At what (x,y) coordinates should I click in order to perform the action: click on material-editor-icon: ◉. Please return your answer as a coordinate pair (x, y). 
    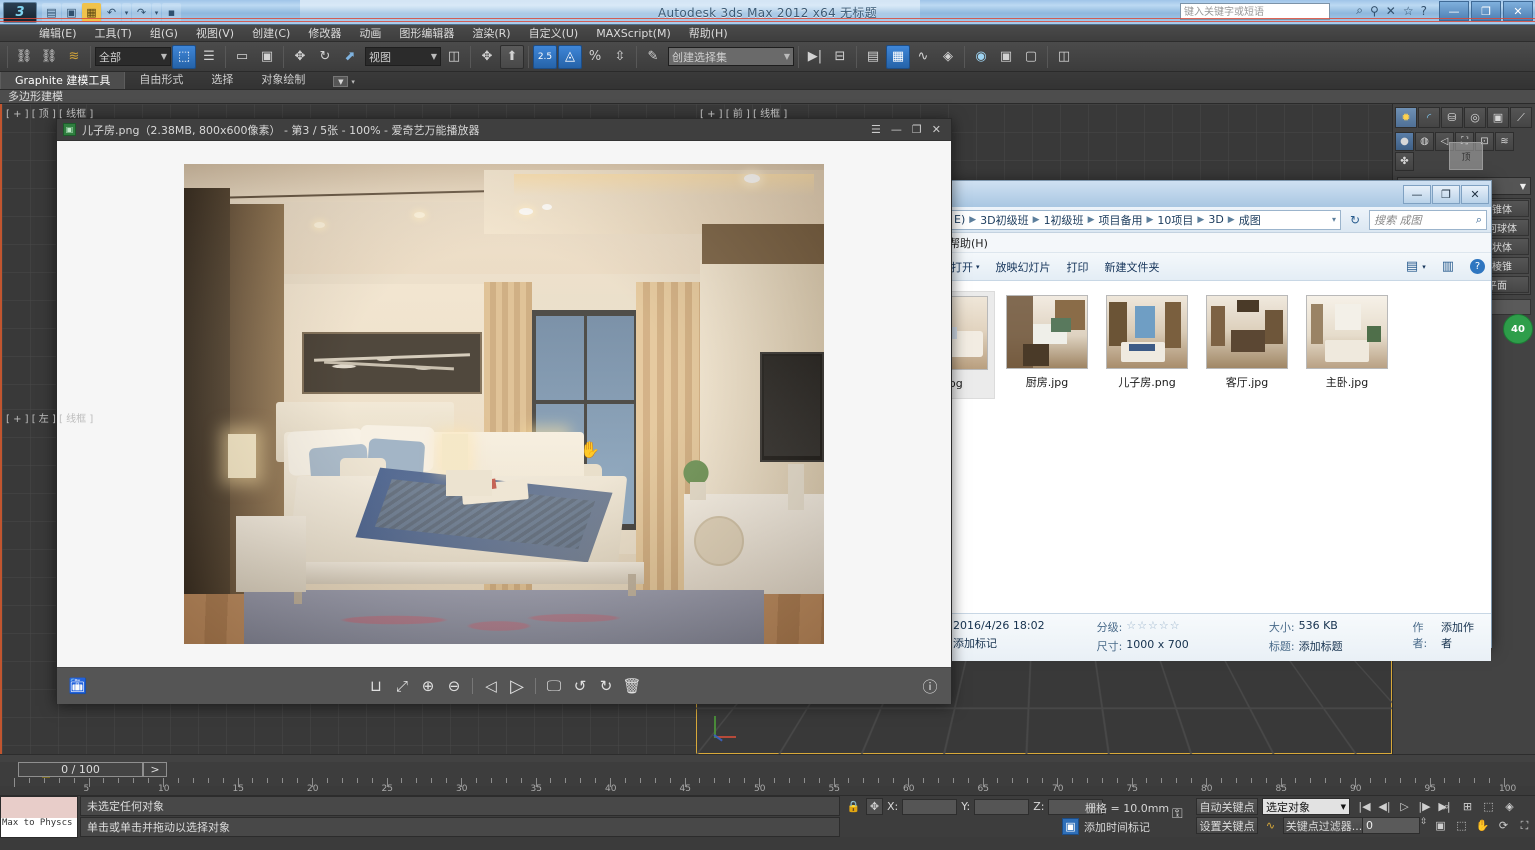
    Looking at the image, I should click on (981, 57).